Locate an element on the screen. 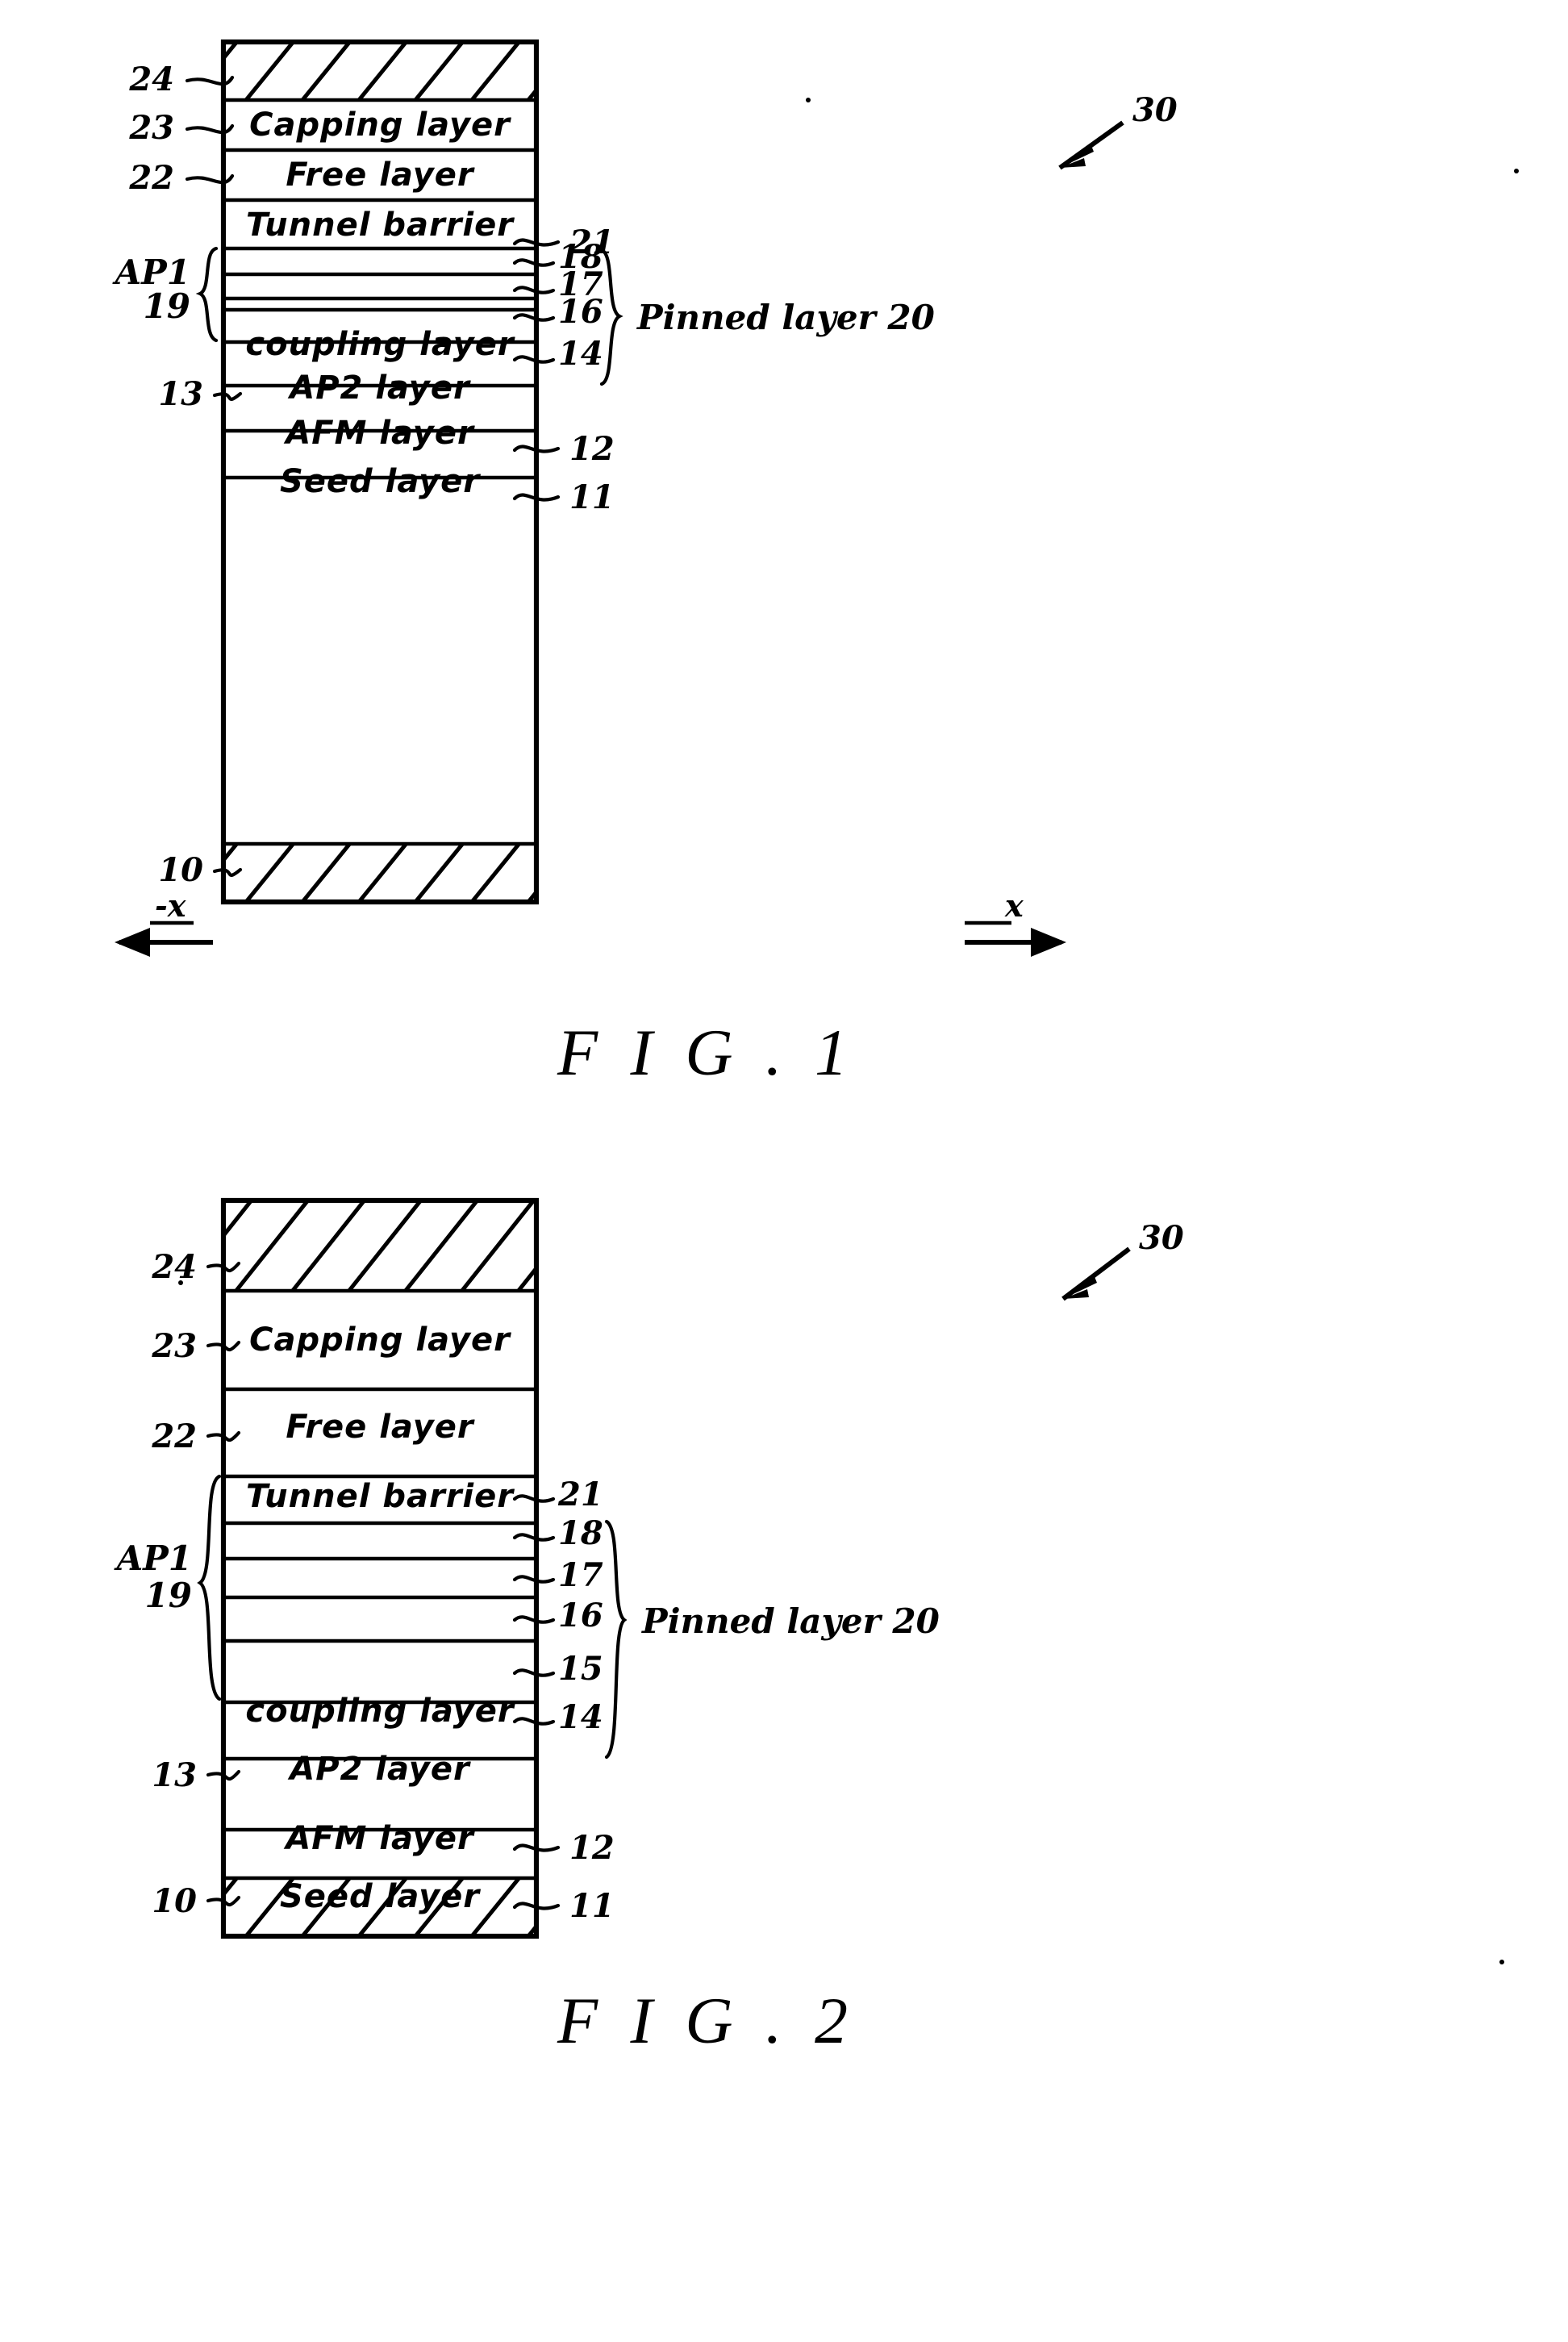  fig2-ref-23-text: 23 is located at coordinates (174, 1346).